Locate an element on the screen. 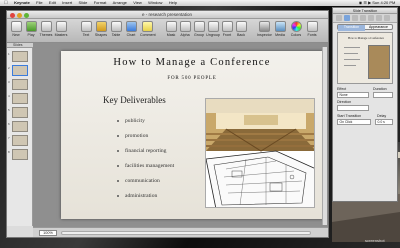 The image size is (400, 248). text-icon is located at coordinates (86, 26).